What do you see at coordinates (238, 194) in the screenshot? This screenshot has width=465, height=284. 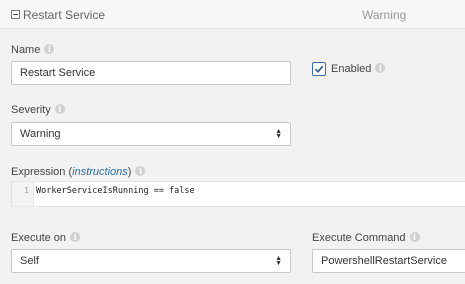 I see `expression-editor: 1 WorkerServiceIsRunning == false` at bounding box center [238, 194].